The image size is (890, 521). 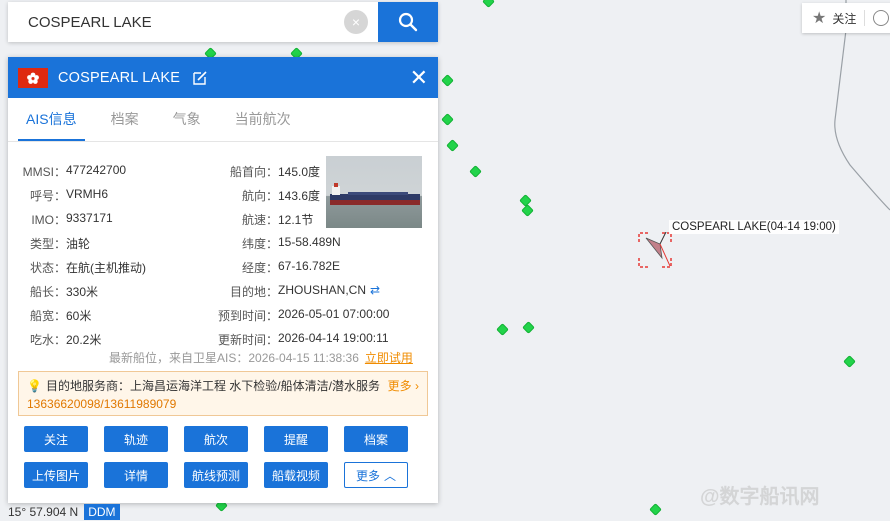 I want to click on service-phone: 13636620098/13611989079, so click(x=101, y=404).